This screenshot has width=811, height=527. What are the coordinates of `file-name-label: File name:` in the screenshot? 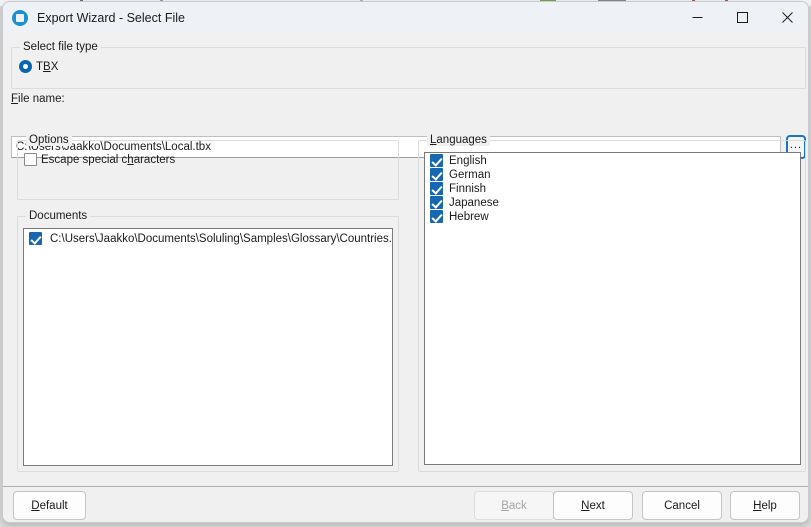 It's located at (38, 99).